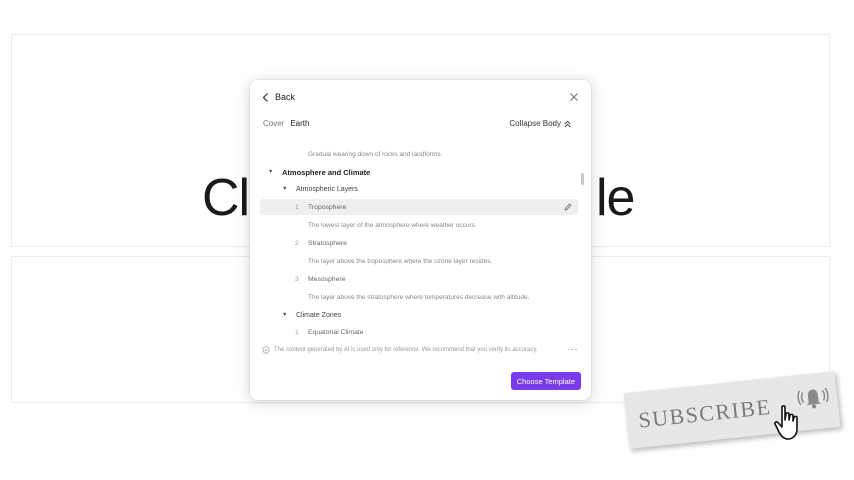 This screenshot has height=480, width=854. What do you see at coordinates (286, 123) in the screenshot?
I see `cover-row: Cover Earth` at bounding box center [286, 123].